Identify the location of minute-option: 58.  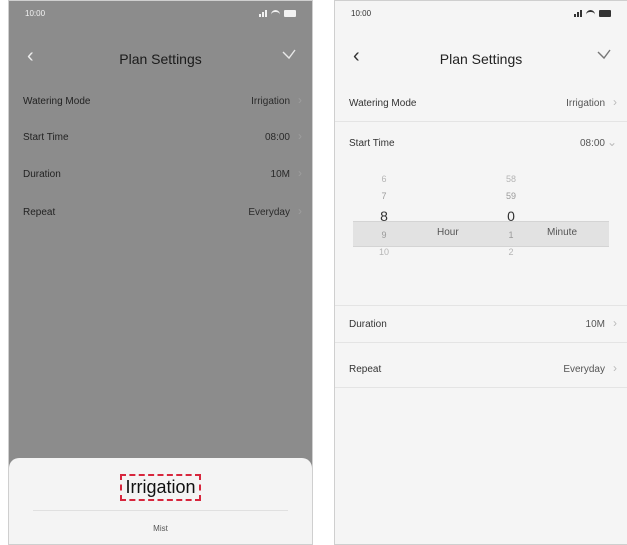
(510, 179).